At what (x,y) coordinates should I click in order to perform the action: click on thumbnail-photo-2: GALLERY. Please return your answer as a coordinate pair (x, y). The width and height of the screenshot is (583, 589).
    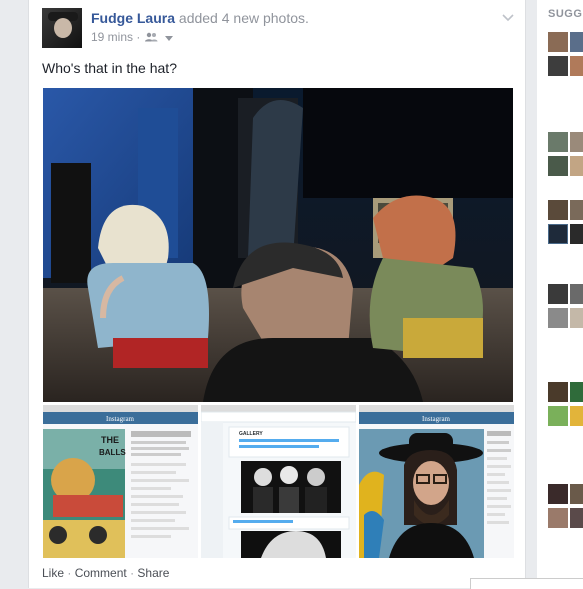
    Looking at the image, I should click on (278, 481).